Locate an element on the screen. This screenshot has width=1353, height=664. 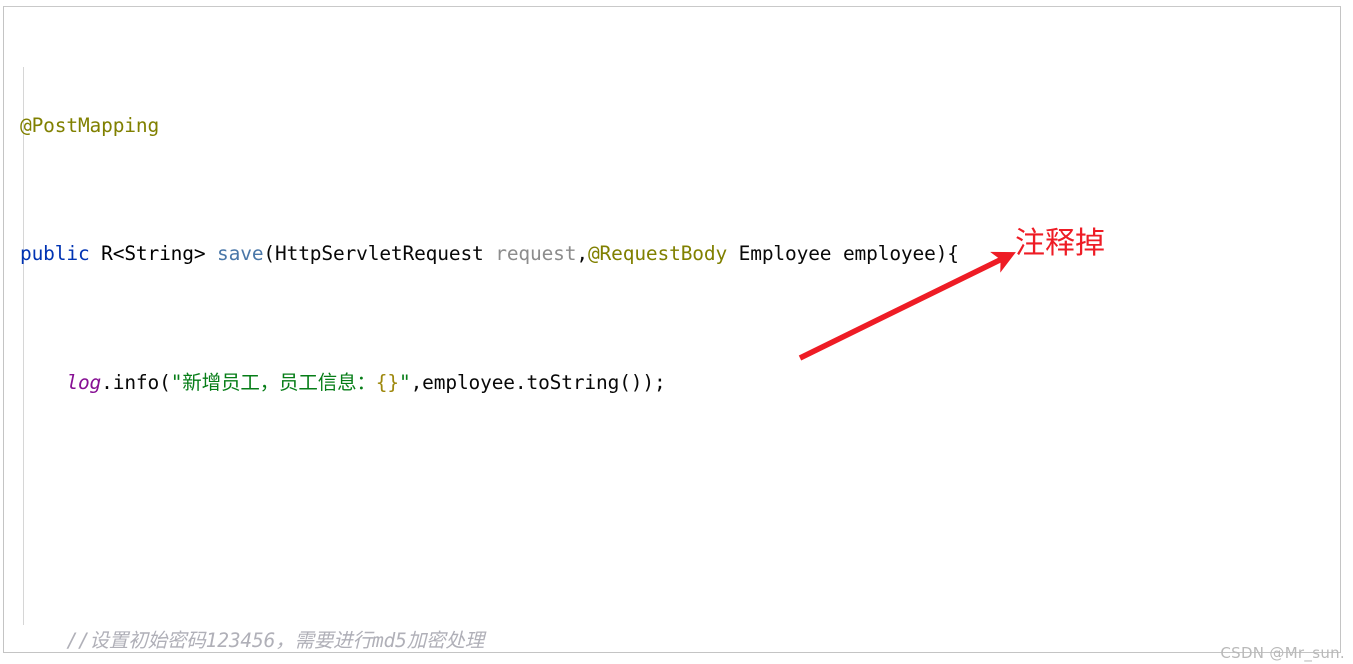
code-line-5: //设置初始密码123456，需要进行md5加密处理 is located at coordinates (672, 638).